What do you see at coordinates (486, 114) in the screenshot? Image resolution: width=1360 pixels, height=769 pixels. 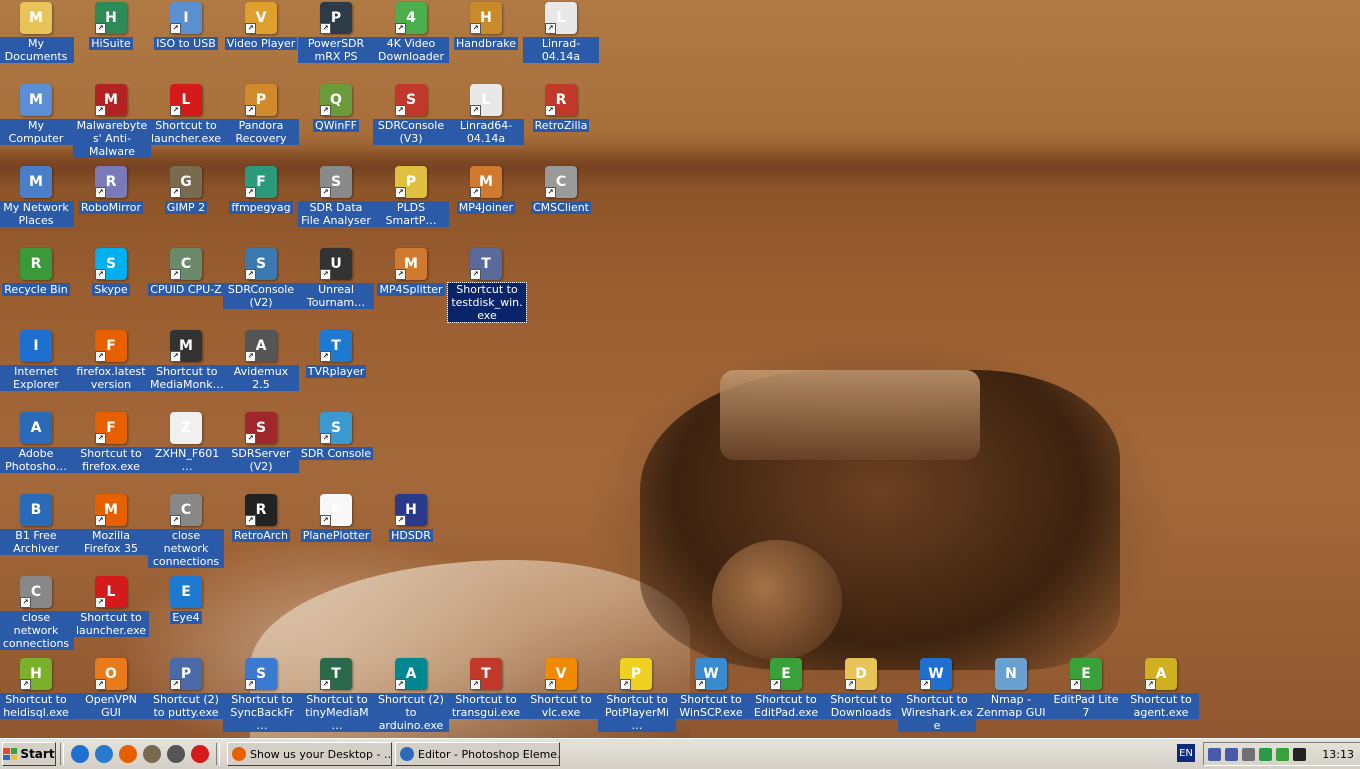 I see `desktop-icon: L ↗ Linrad64-04.14a` at bounding box center [486, 114].